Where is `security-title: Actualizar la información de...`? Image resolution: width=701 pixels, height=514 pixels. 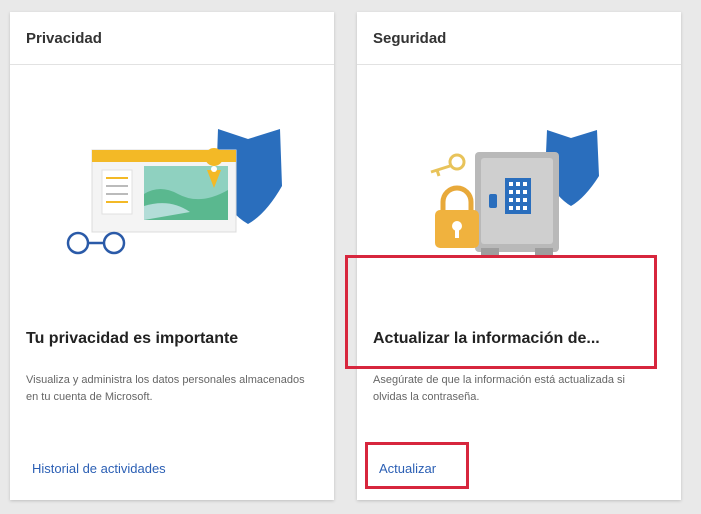 security-title: Actualizar la información de... is located at coordinates (486, 338).